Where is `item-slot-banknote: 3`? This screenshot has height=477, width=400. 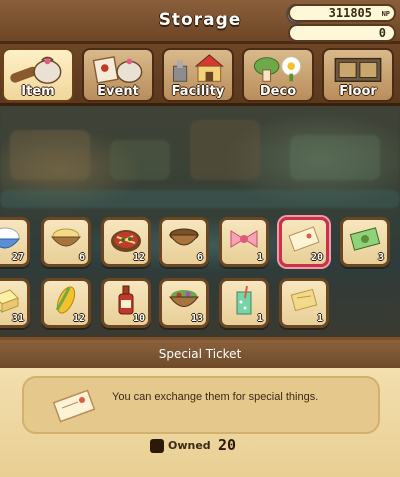
item-slot-banknote: 3 is located at coordinates (365, 242).